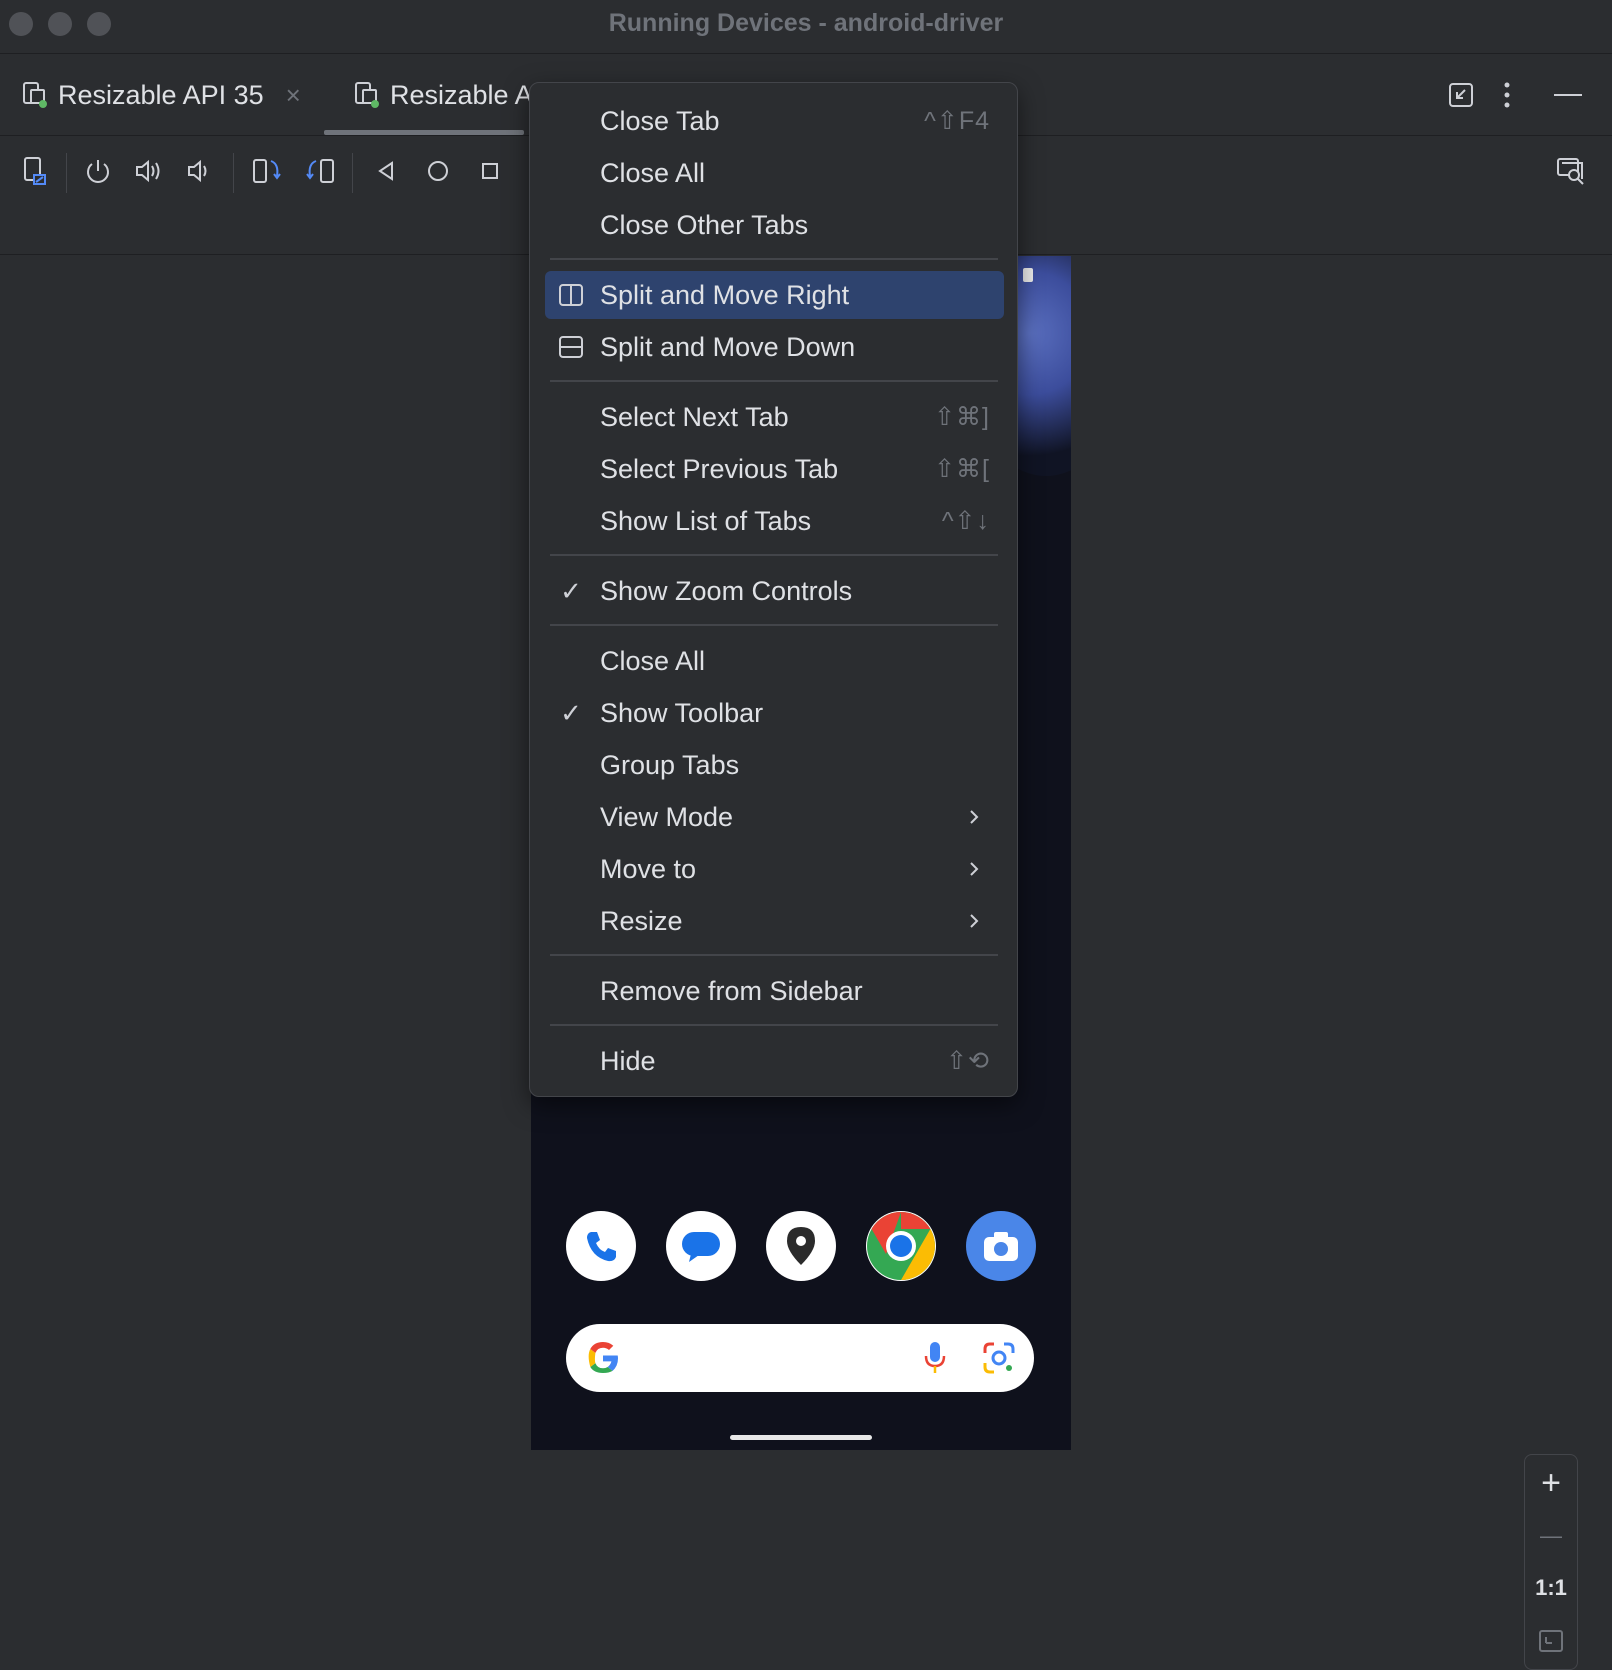  I want to click on menu-item-label: Hide, so click(628, 1060).